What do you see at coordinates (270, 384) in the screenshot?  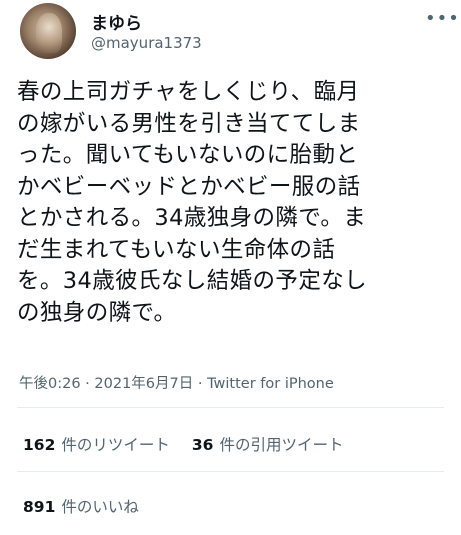 I see `tweet-source: Twitter for iPhone` at bounding box center [270, 384].